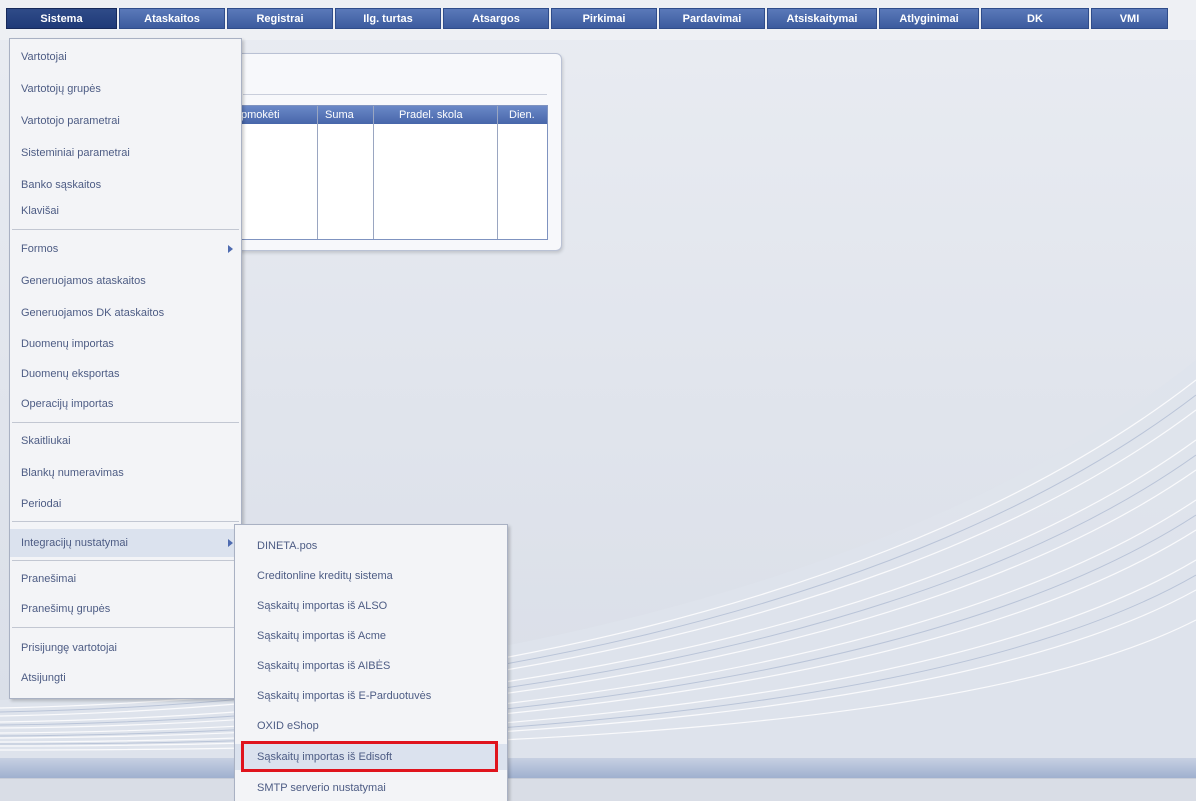  What do you see at coordinates (371, 696) in the screenshot?
I see `submenu-item-import-eparduotuves: Sąskaitų importas iš E-Parduotuvės` at bounding box center [371, 696].